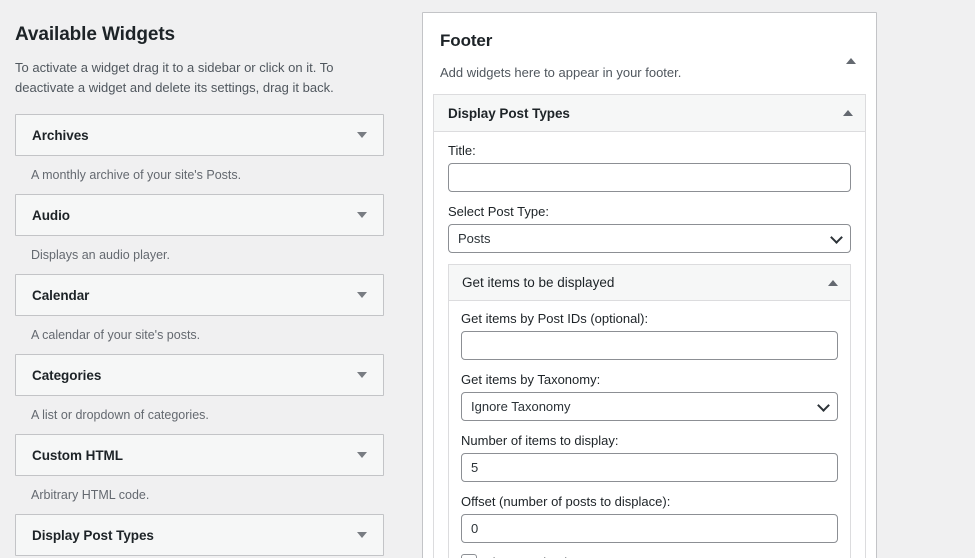 This screenshot has height=558, width=975. What do you see at coordinates (566, 501) in the screenshot?
I see `offset-field-label: Offset (number of posts to displace):` at bounding box center [566, 501].